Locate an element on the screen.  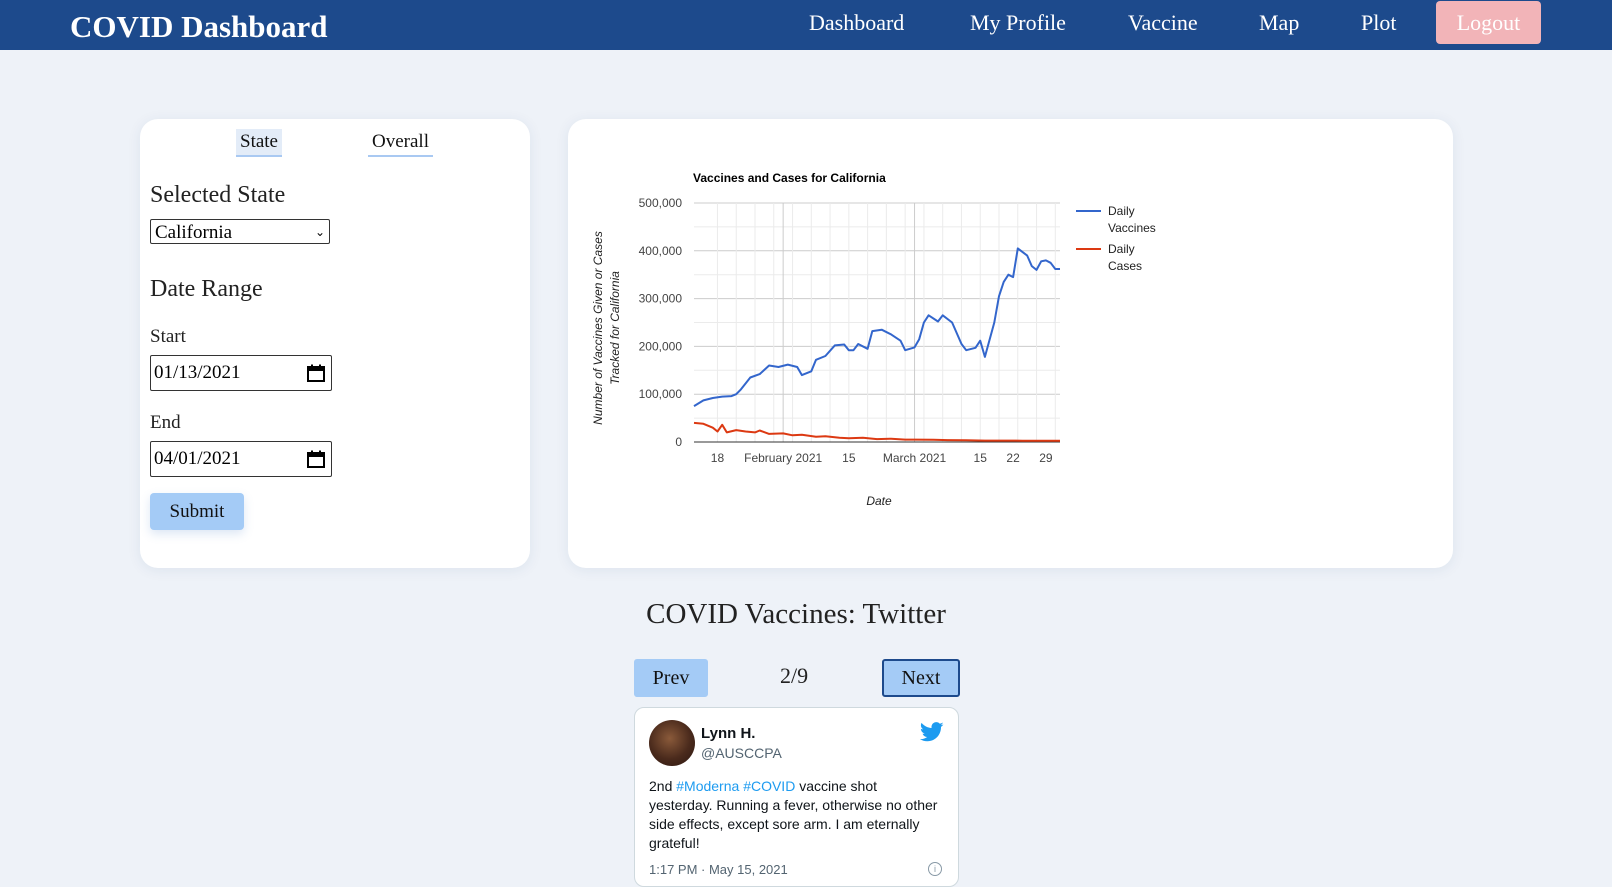
y-axis-ticks: 500,000 400,000 300,000 200,000 100,000 0 is located at coordinates (661, 322).